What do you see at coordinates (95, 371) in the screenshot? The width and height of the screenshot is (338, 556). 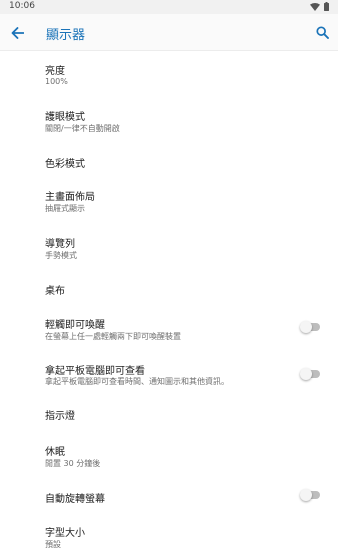 I see `setting-title: 拿起平板電腦即可查看` at bounding box center [95, 371].